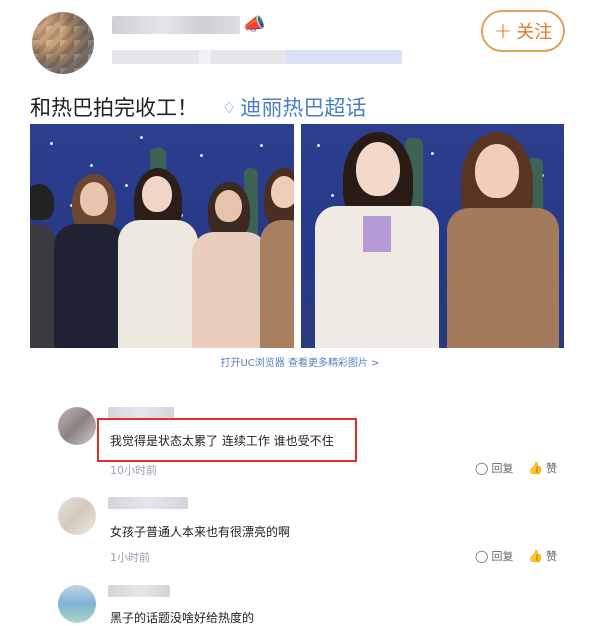  What do you see at coordinates (200, 532) in the screenshot?
I see `comment-text: 女孩子普通人本来也有很漂亮的啊` at bounding box center [200, 532].